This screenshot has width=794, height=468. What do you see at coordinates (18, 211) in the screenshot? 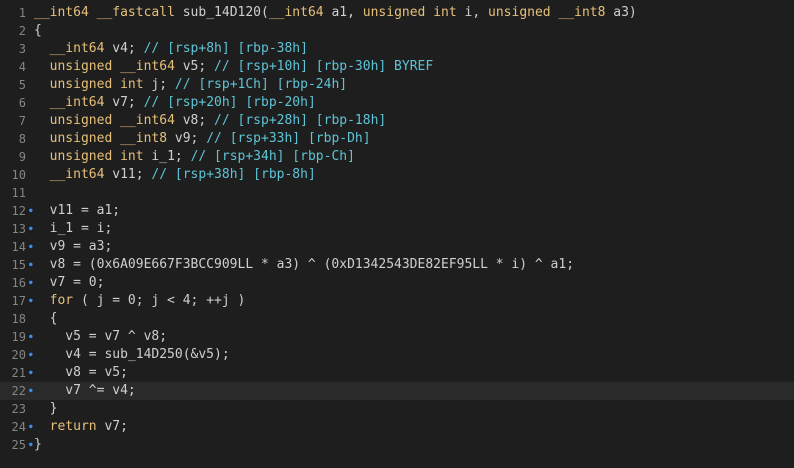
I see `line-number: 12` at bounding box center [18, 211].